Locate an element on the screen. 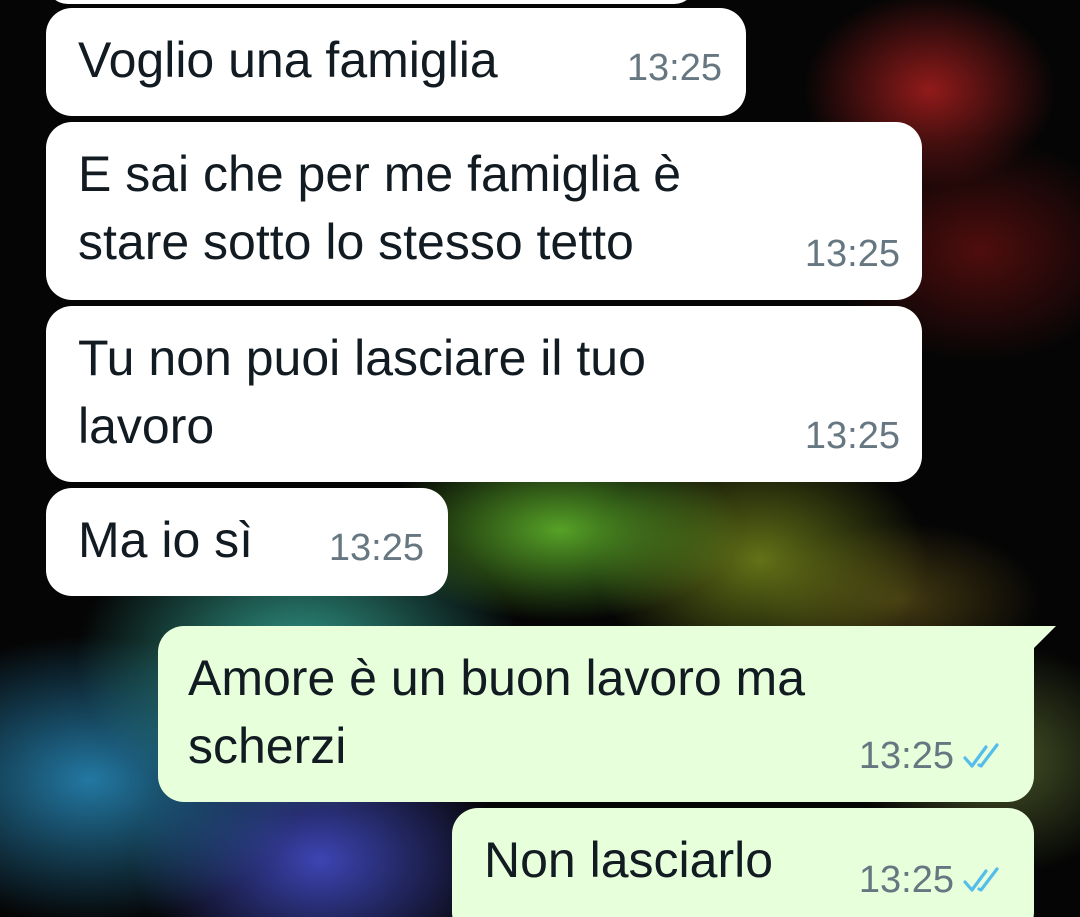 This screenshot has height=917, width=1080. message-bubble-incoming: Voglio una famiglia 13:25 is located at coordinates (396, 62).